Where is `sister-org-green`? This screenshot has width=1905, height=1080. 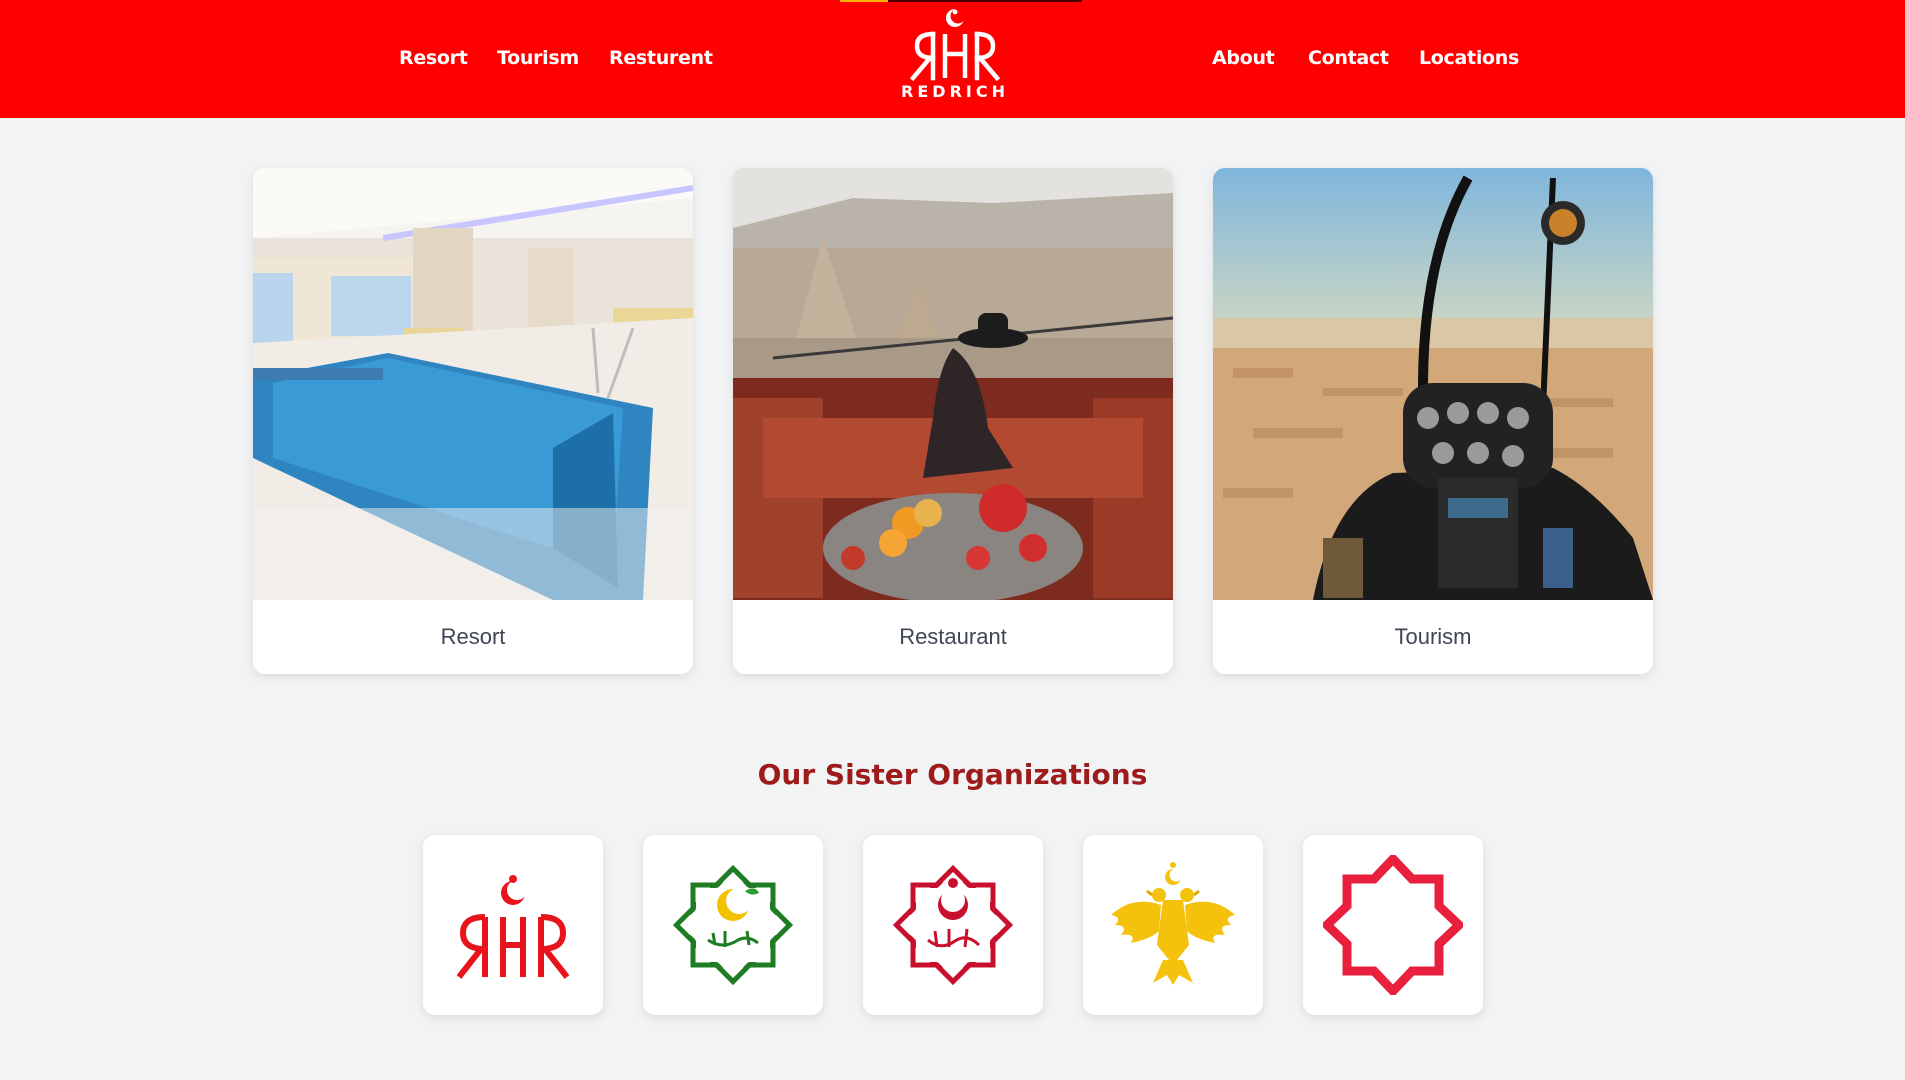
sister-org-green is located at coordinates (733, 925).